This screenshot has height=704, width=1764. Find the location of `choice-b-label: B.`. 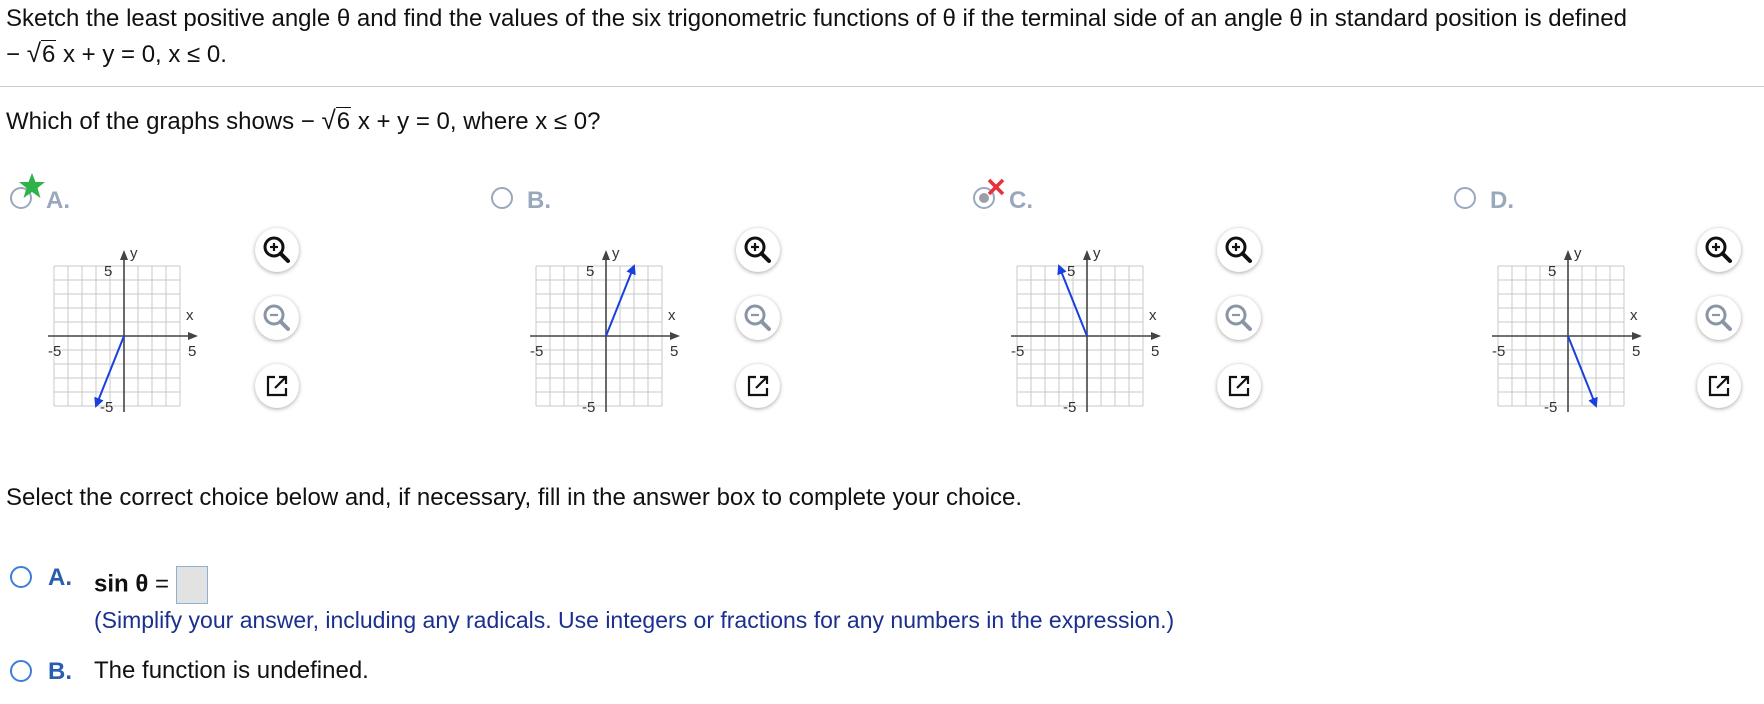

choice-b-label: B. is located at coordinates (60, 671).